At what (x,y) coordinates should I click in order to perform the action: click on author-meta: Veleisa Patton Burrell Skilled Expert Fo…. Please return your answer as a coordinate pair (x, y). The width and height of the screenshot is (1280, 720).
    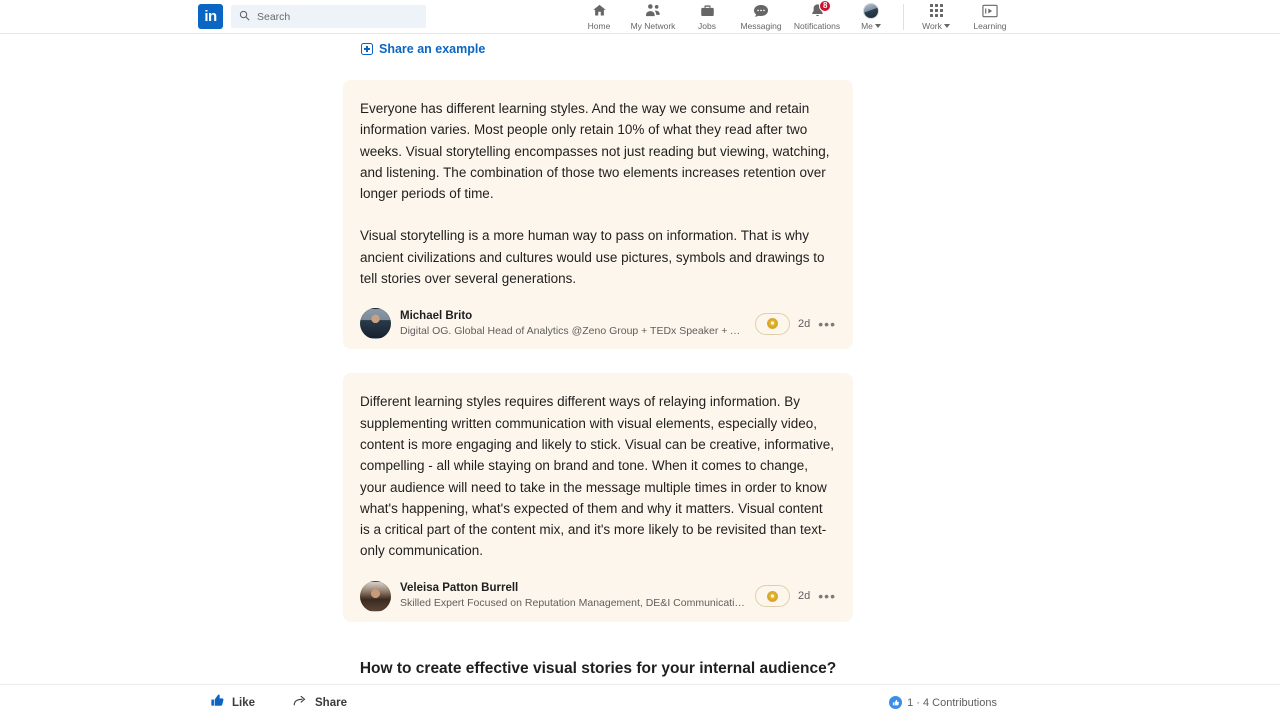
    Looking at the image, I should click on (574, 596).